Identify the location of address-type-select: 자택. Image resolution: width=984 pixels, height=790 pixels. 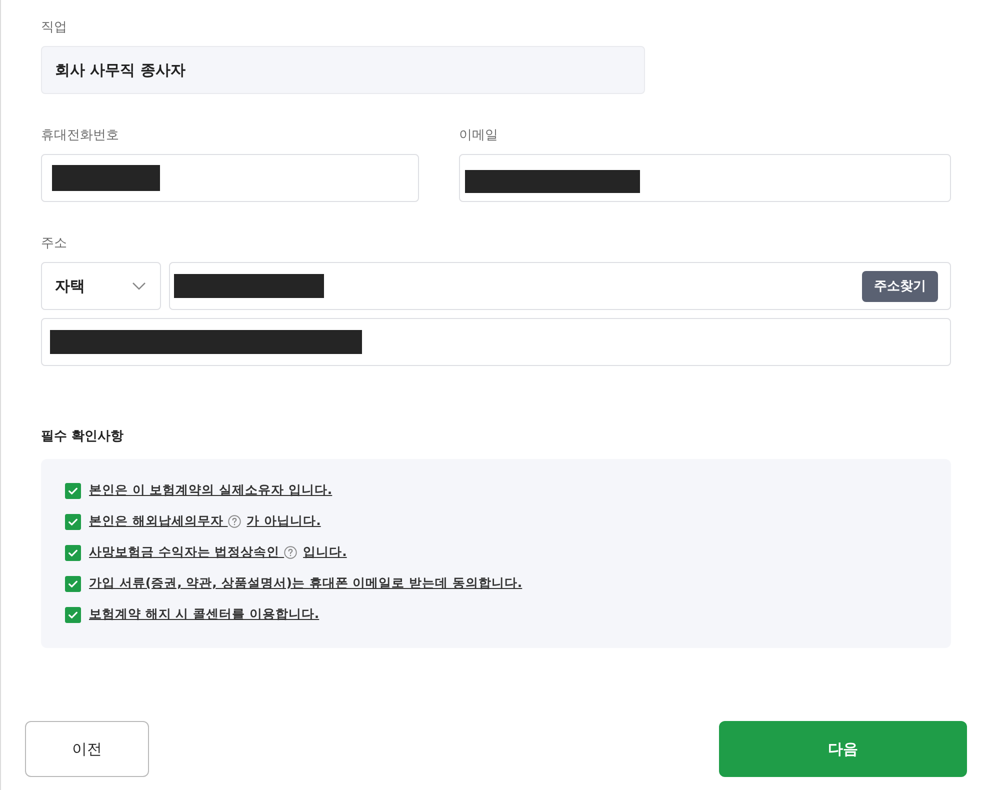
(101, 286).